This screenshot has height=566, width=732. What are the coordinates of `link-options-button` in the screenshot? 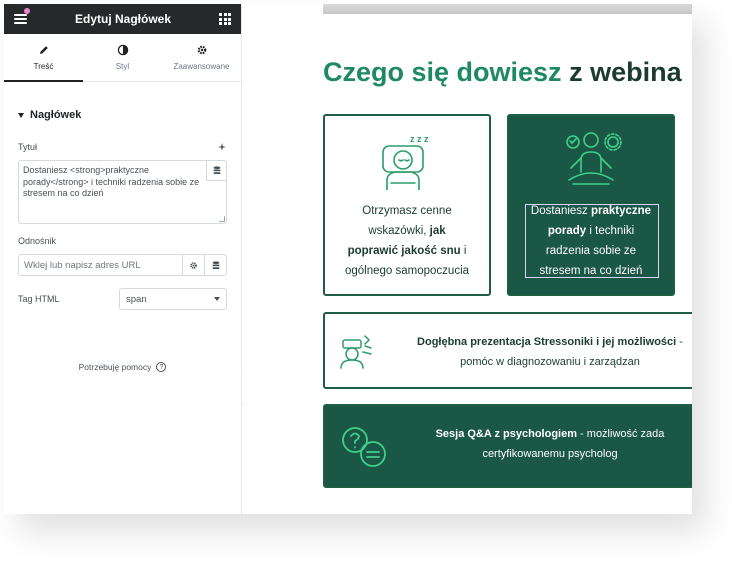 It's located at (193, 265).